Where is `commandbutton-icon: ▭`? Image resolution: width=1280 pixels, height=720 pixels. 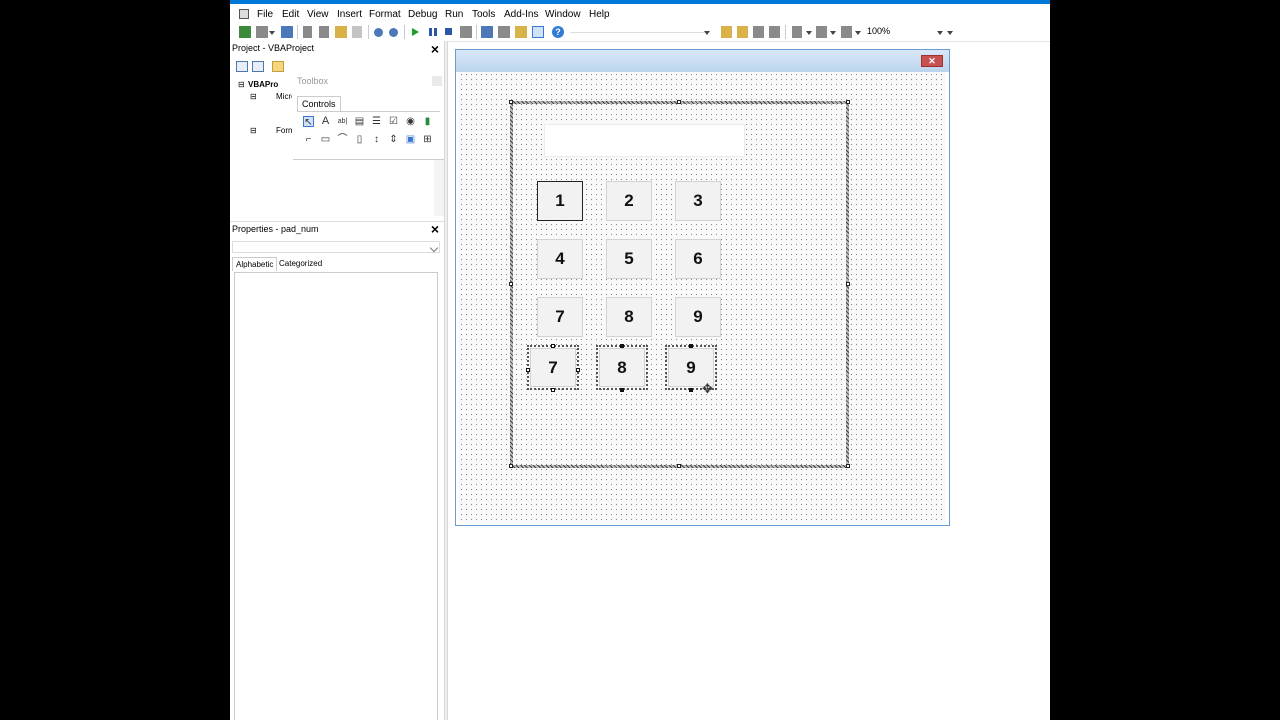 commandbutton-icon: ▭ is located at coordinates (325, 139).